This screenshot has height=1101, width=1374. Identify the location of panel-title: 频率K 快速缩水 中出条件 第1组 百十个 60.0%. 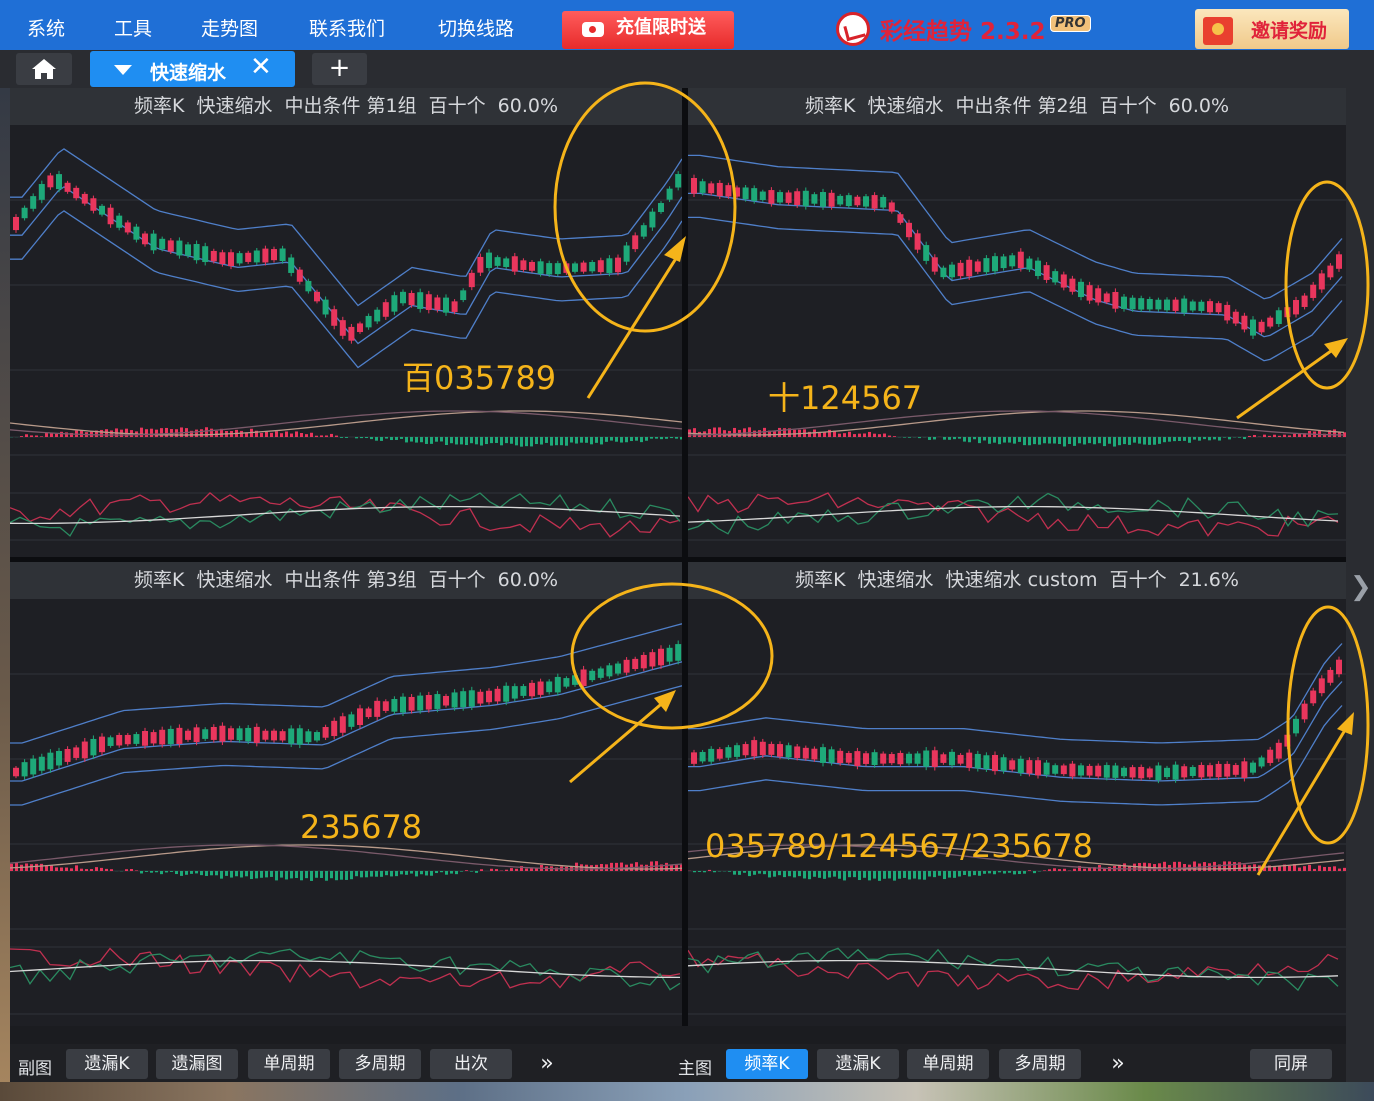
(346, 106).